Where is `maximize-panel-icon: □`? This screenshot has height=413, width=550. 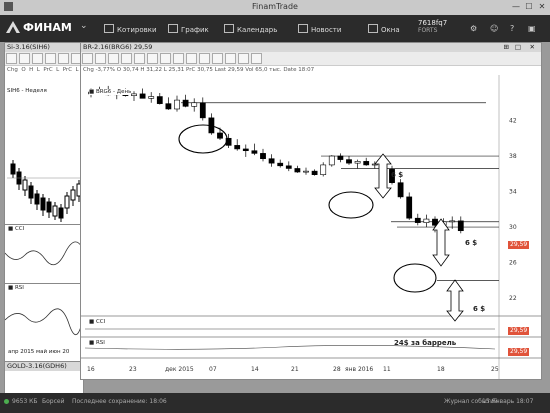 maximize-panel-icon: □ is located at coordinates (518, 47).